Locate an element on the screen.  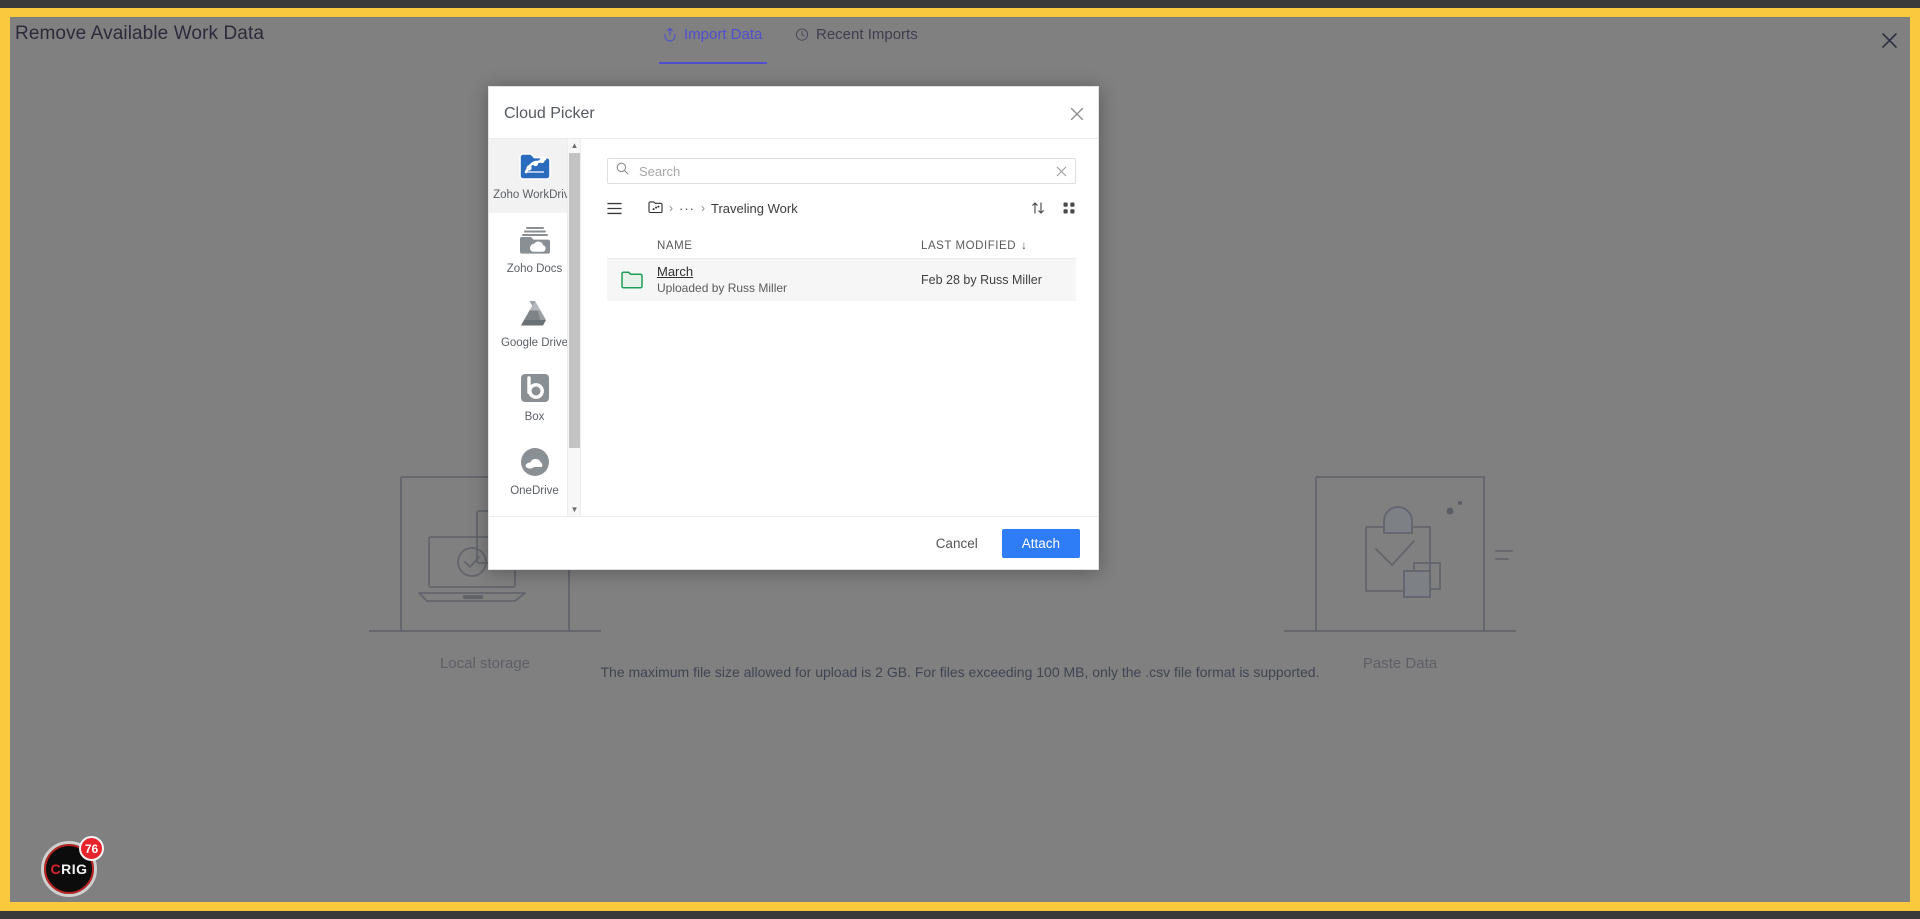
provider-rail-scrollbar: ▲ ▼ is located at coordinates (573, 327).